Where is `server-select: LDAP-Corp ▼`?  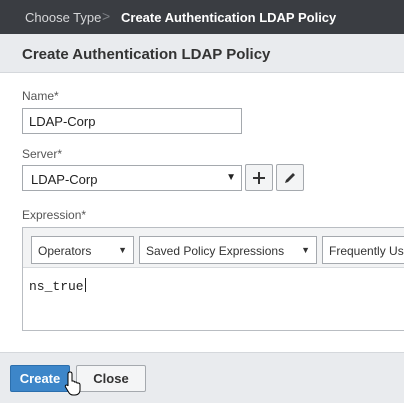 server-select: LDAP-Corp ▼ is located at coordinates (132, 178).